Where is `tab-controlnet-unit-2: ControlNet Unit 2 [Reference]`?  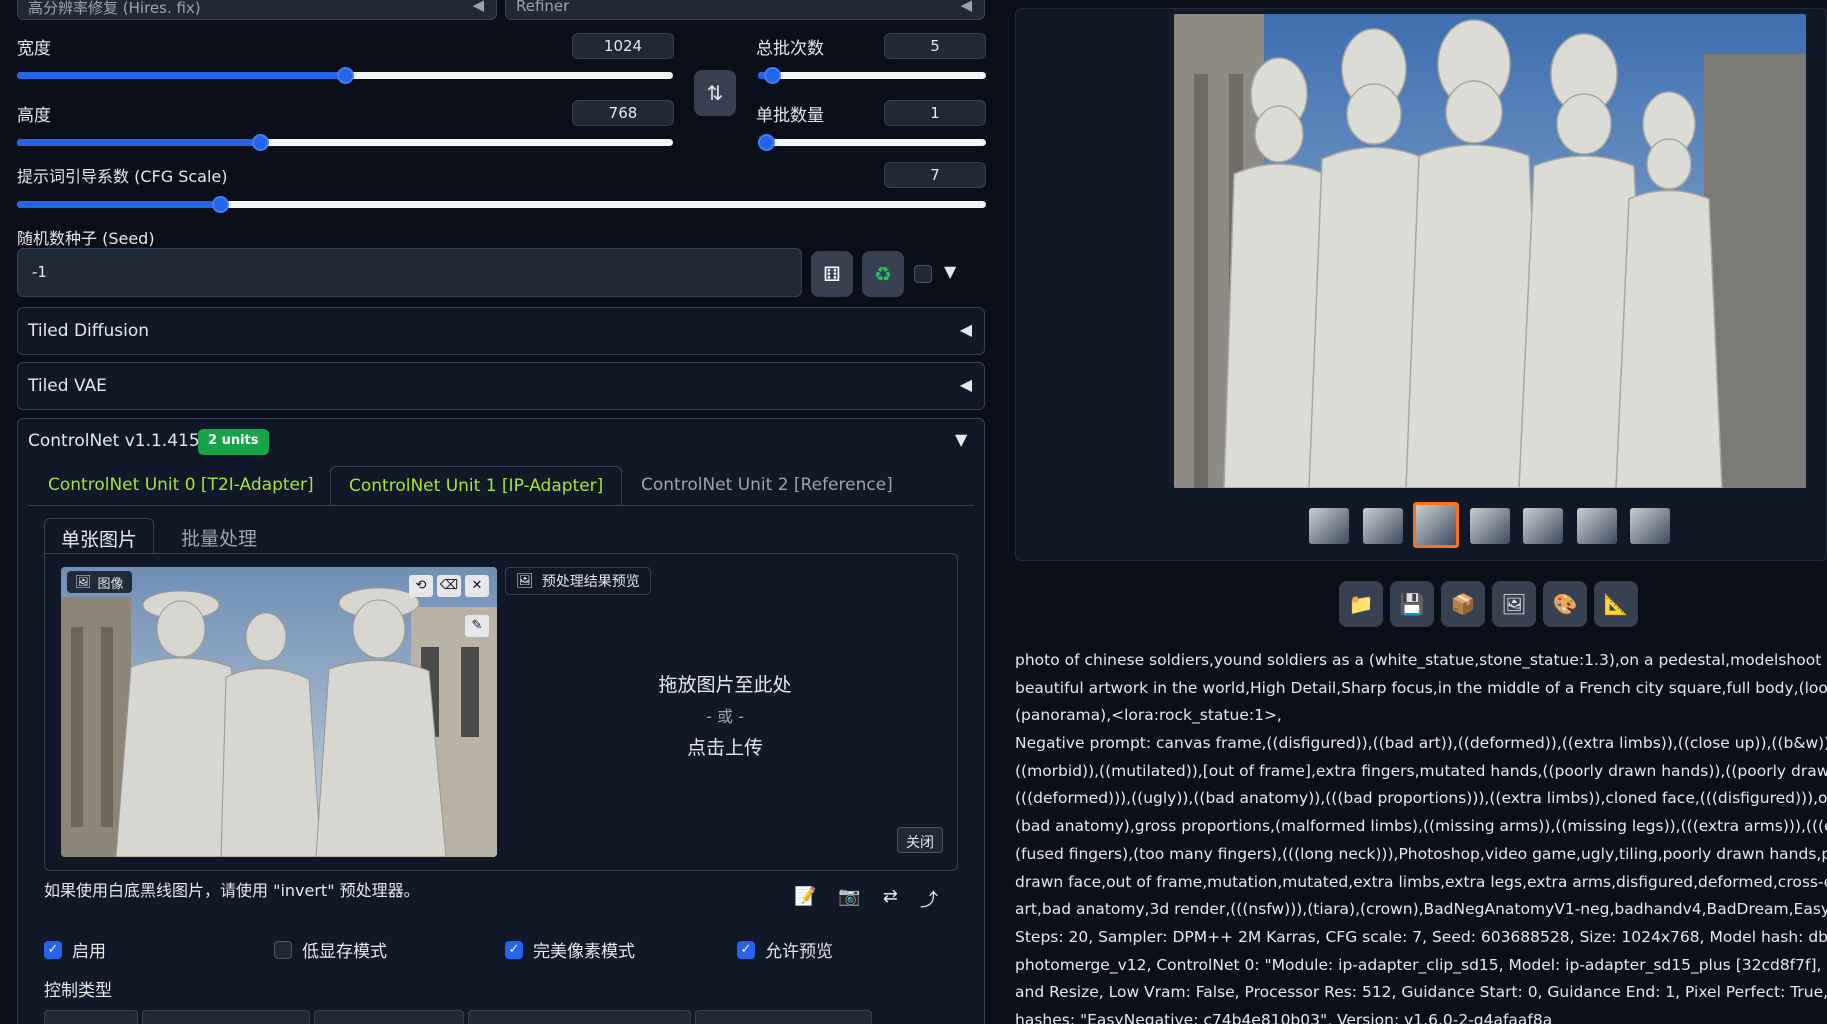
tab-controlnet-unit-2: ControlNet Unit 2 [Reference] is located at coordinates (767, 486).